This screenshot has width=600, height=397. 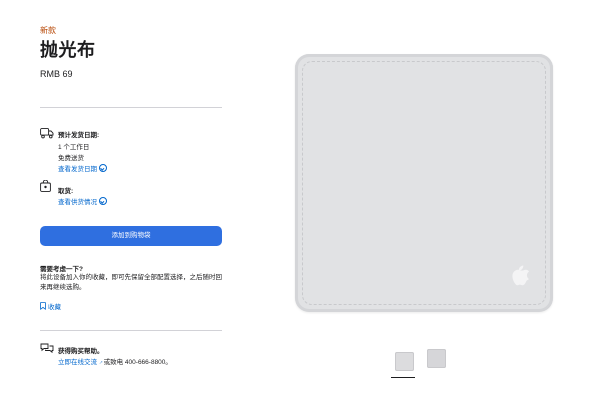 I want to click on pickup-label: 取货:, so click(x=66, y=191).